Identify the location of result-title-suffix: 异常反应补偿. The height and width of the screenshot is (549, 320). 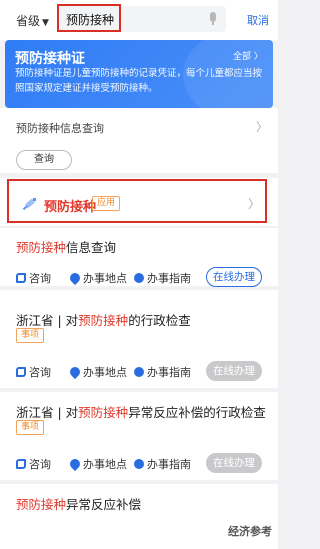
(104, 504).